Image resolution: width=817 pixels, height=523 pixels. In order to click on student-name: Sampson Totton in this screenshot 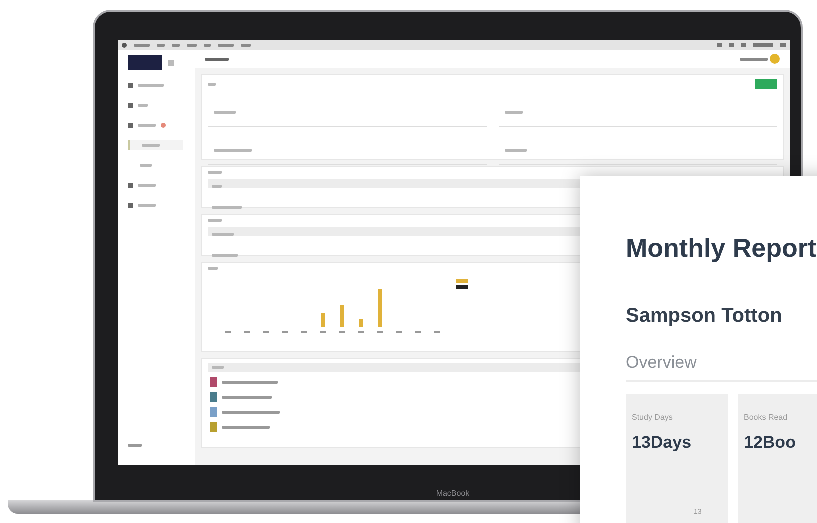, I will do `click(705, 316)`.